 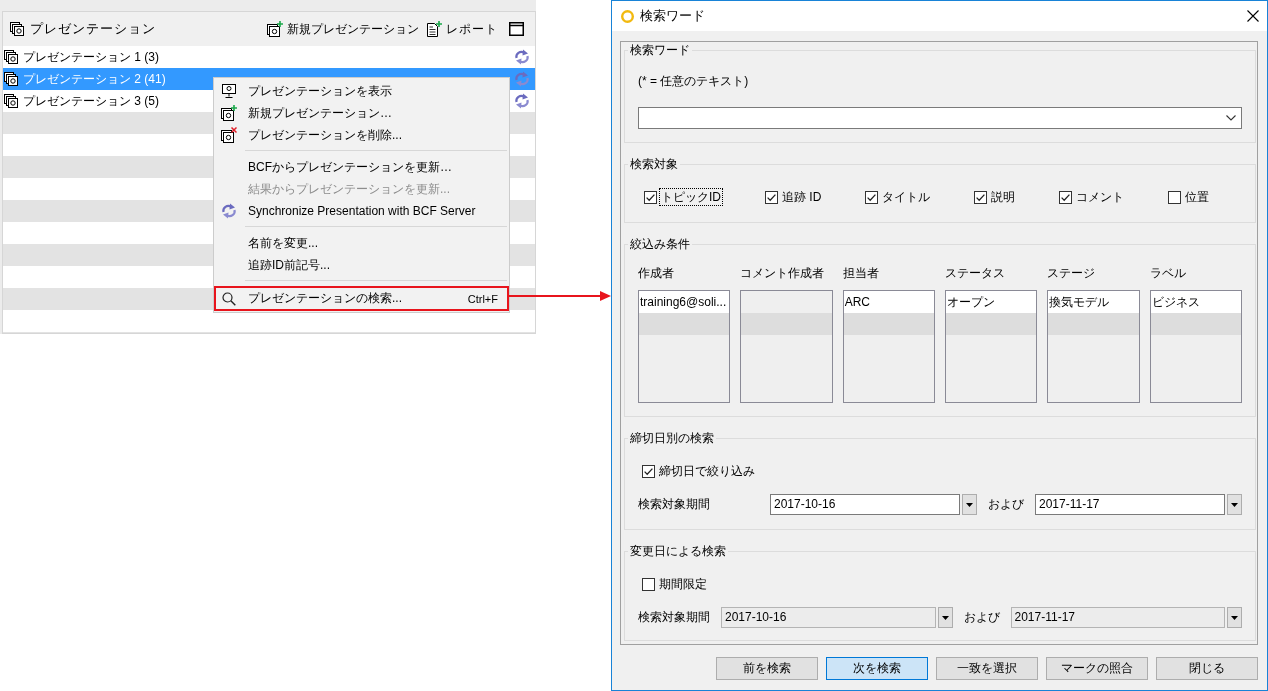 I want to click on column-label: 作成者, so click(x=656, y=273).